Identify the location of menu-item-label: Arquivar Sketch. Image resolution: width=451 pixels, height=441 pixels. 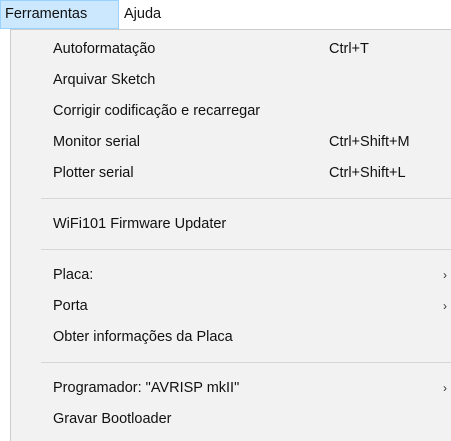
(104, 80).